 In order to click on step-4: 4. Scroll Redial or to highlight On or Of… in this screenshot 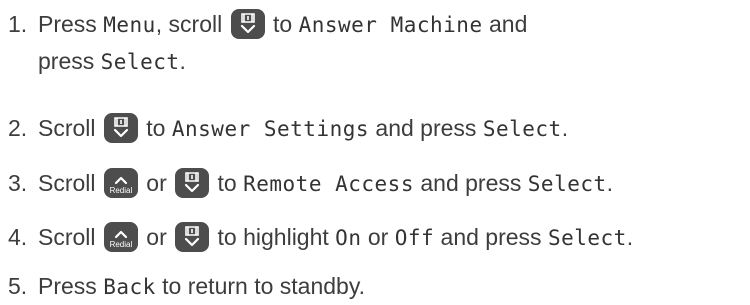, I will do `click(320, 237)`.